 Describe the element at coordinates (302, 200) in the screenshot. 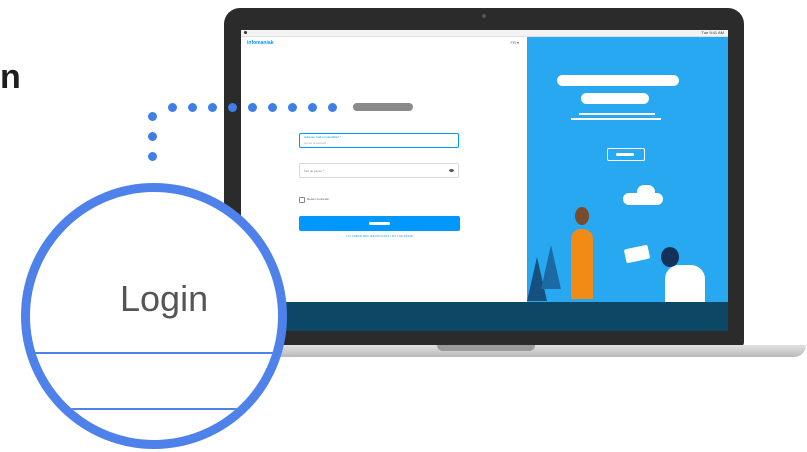

I see `remember-checkbox` at that location.